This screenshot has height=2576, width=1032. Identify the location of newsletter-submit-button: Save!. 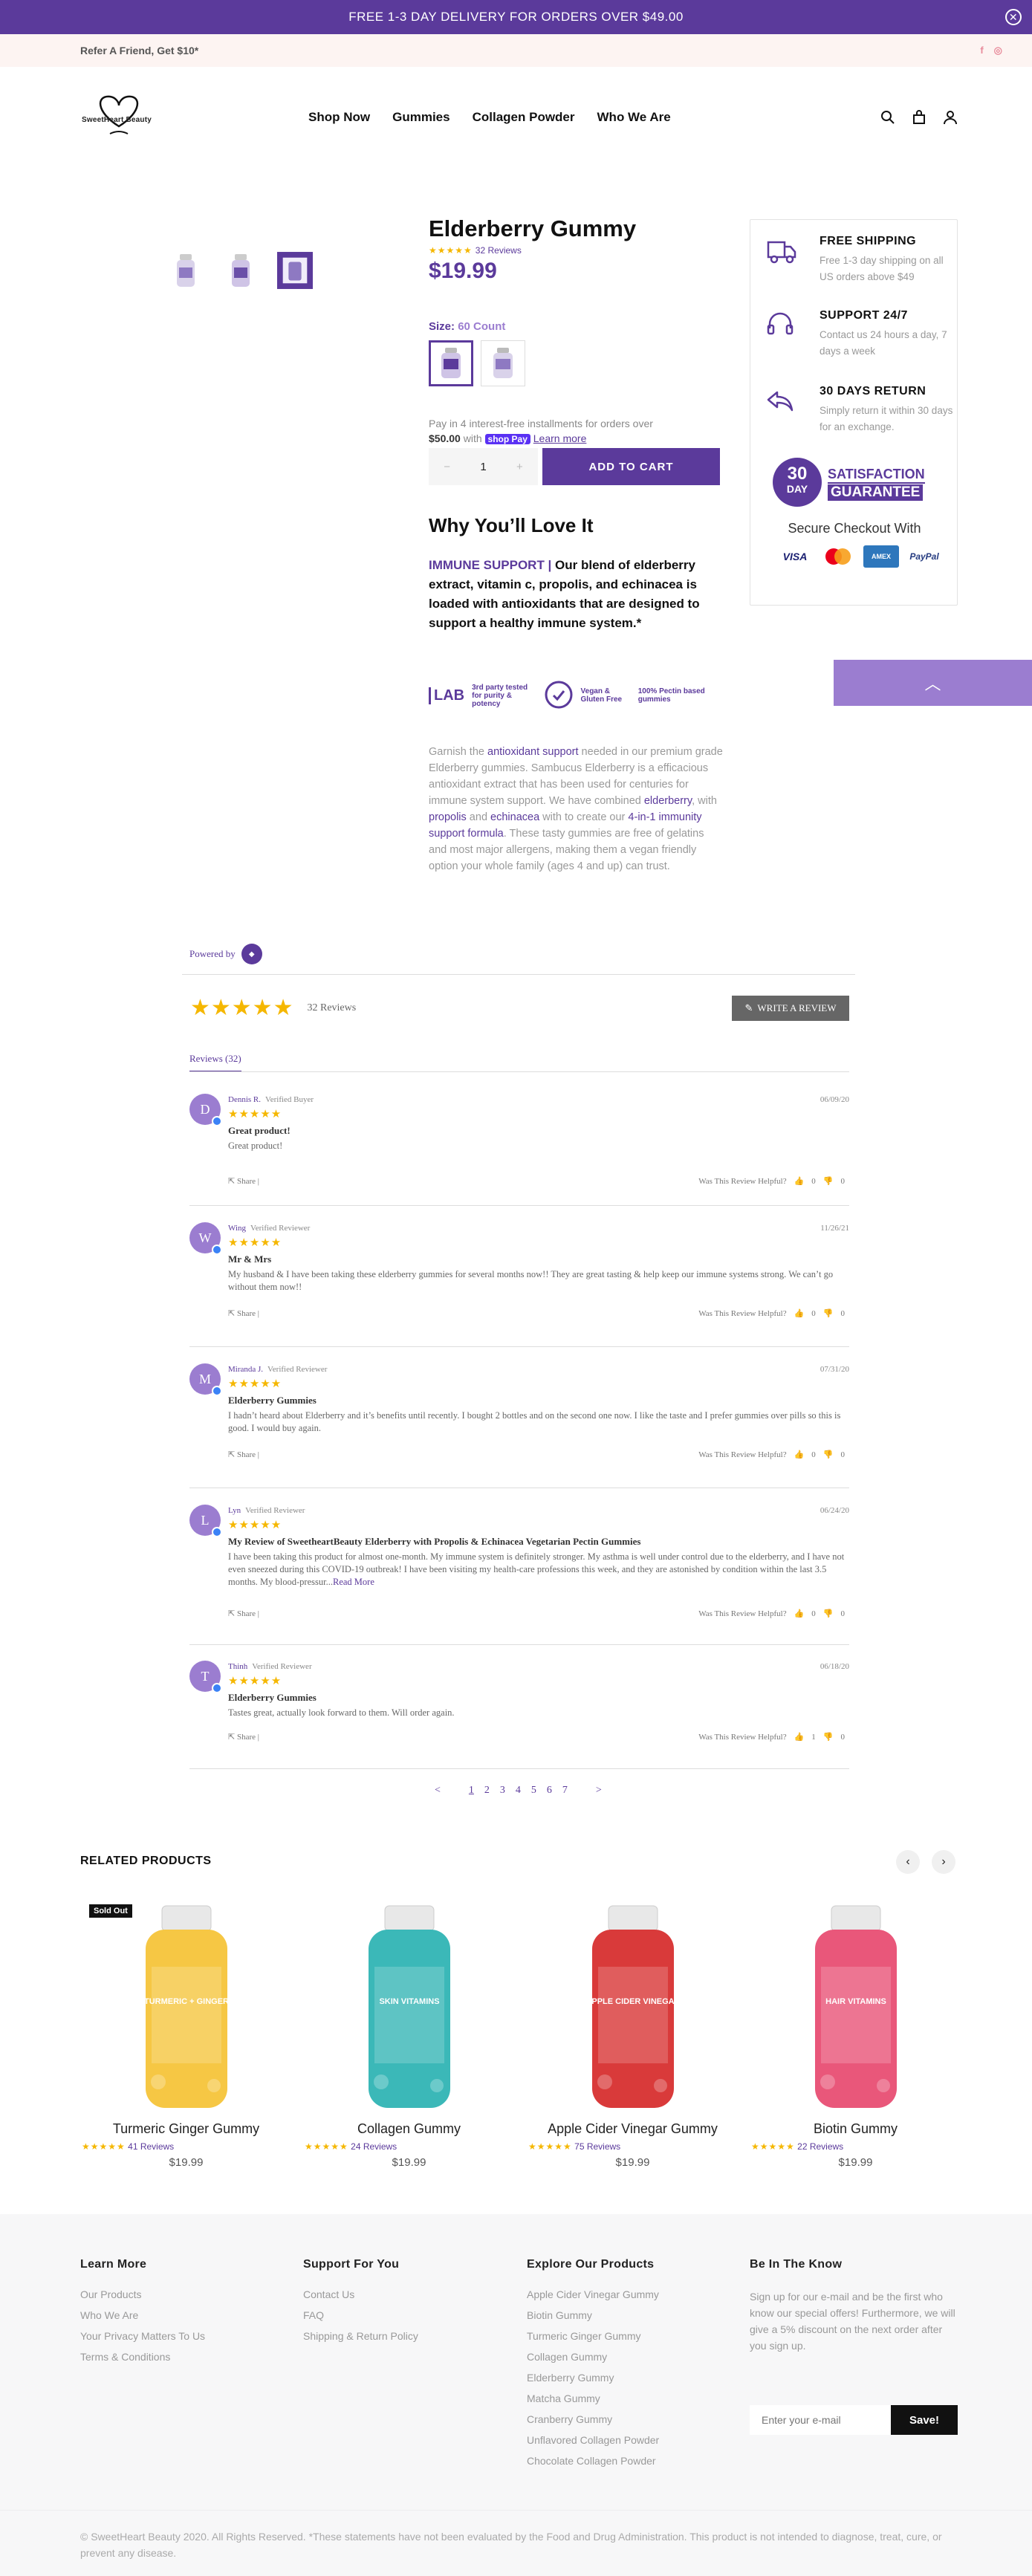
(924, 2420).